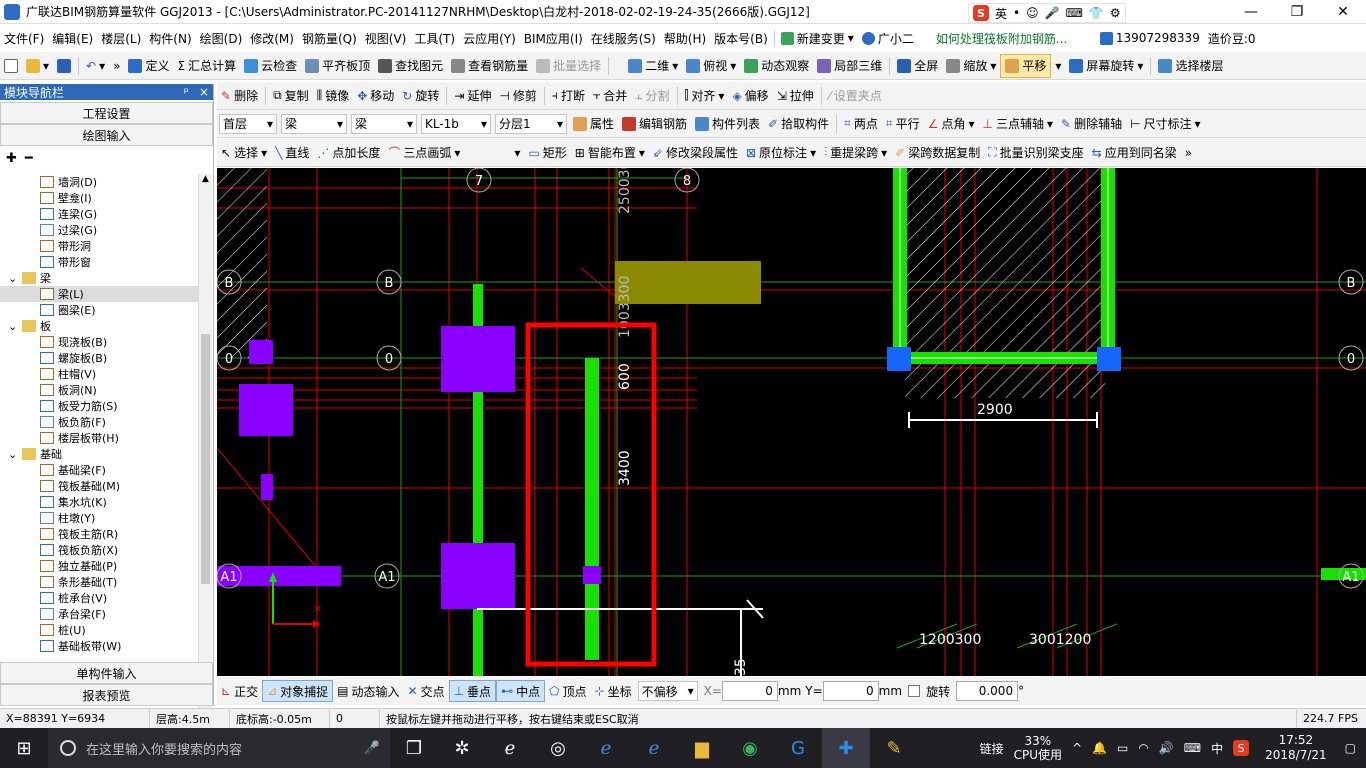 The width and height of the screenshot is (1366, 768). Describe the element at coordinates (1099, 748) in the screenshot. I see `notification-bell-icon: 🔔` at that location.